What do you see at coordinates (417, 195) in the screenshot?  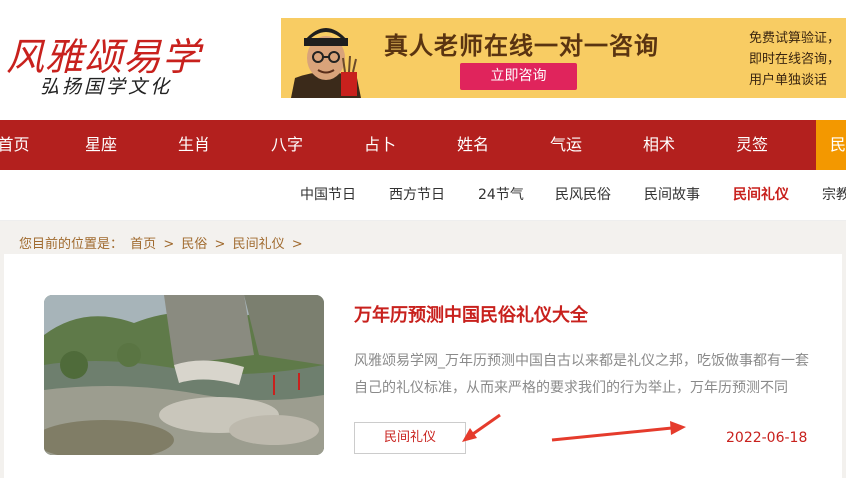 I see `subnav-item-western-festivals: 西方节日` at bounding box center [417, 195].